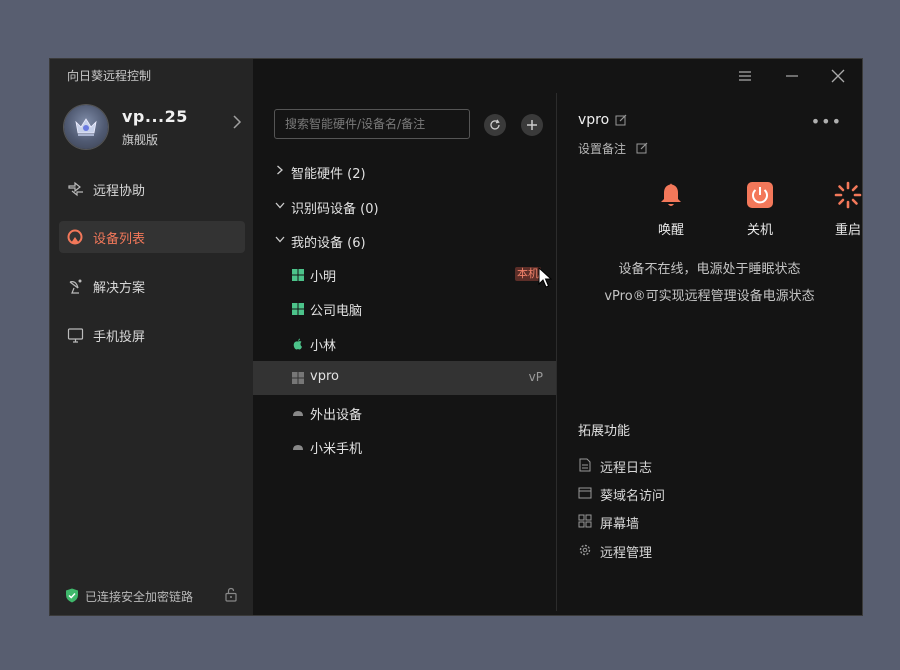 Image resolution: width=900 pixels, height=670 pixels. Describe the element at coordinates (297, 344) in the screenshot. I see `apple-icon` at that location.